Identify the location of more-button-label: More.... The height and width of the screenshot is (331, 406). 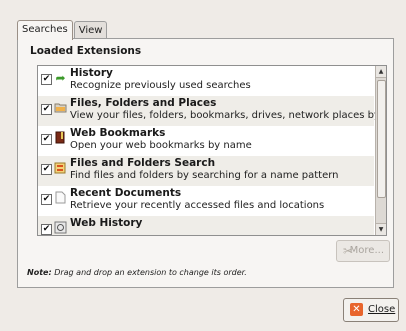
(366, 250).